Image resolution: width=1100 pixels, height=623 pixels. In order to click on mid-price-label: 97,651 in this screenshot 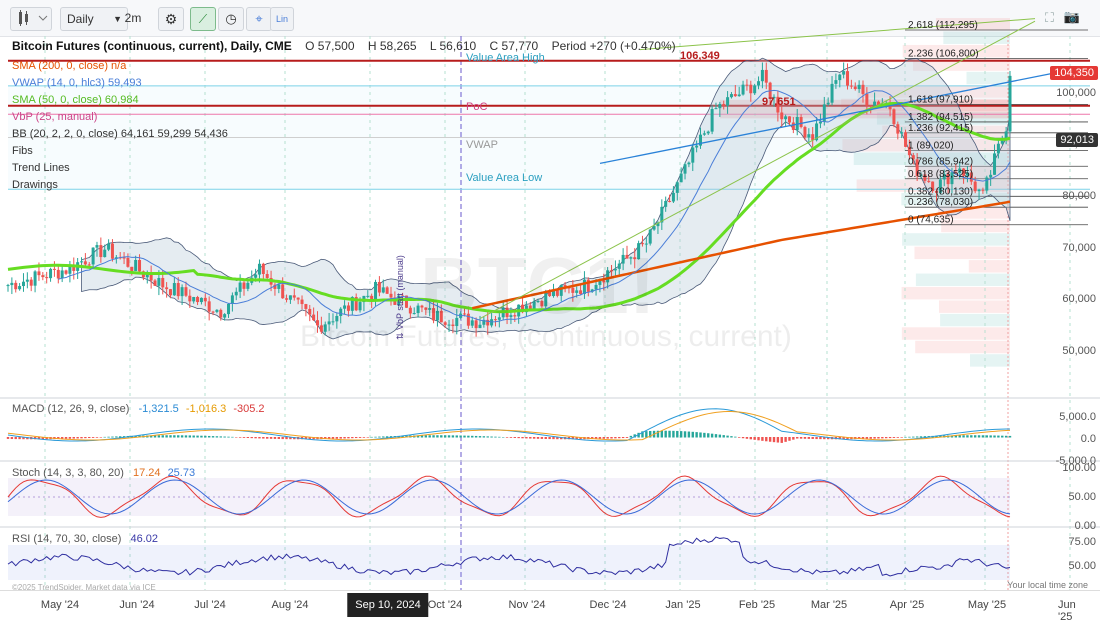, I will do `click(779, 102)`.